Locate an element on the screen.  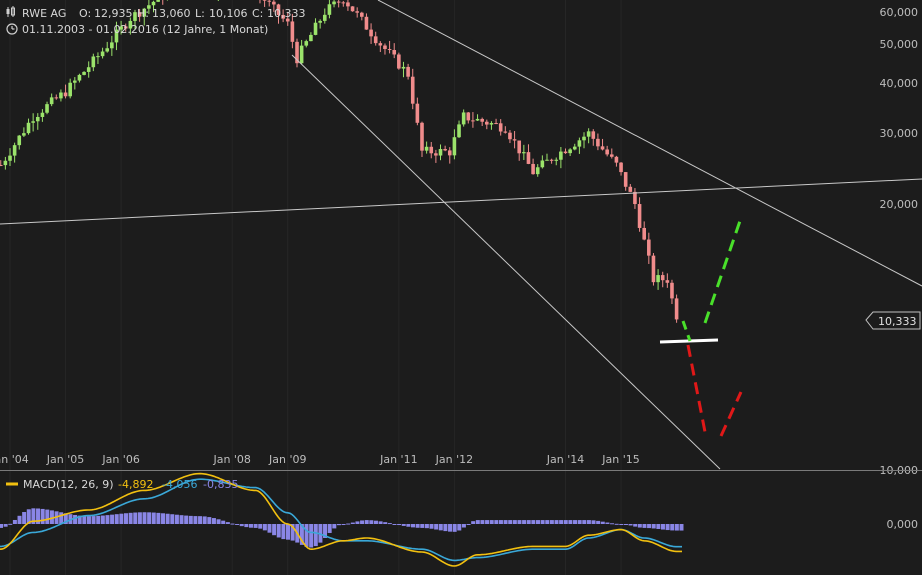
x-tick-label: Jan '05 is located at coordinates (65, 459).